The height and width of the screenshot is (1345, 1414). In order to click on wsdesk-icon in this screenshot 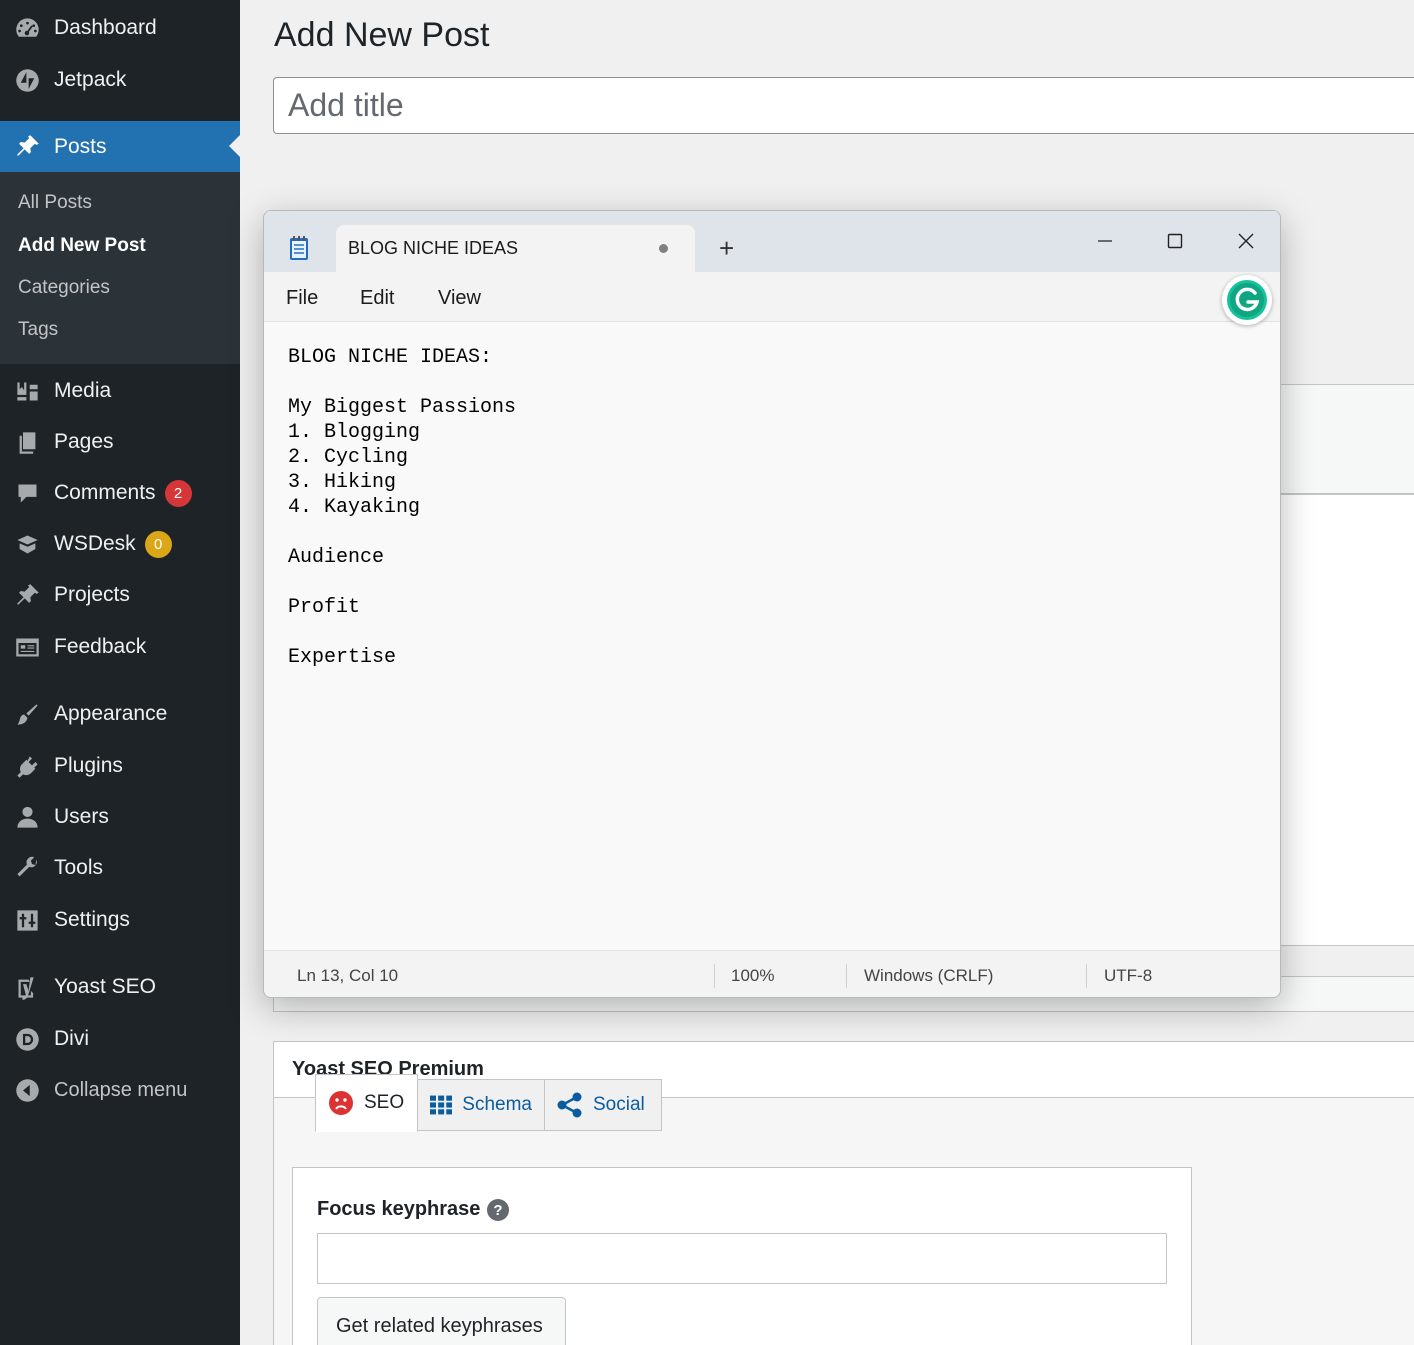, I will do `click(27, 544)`.